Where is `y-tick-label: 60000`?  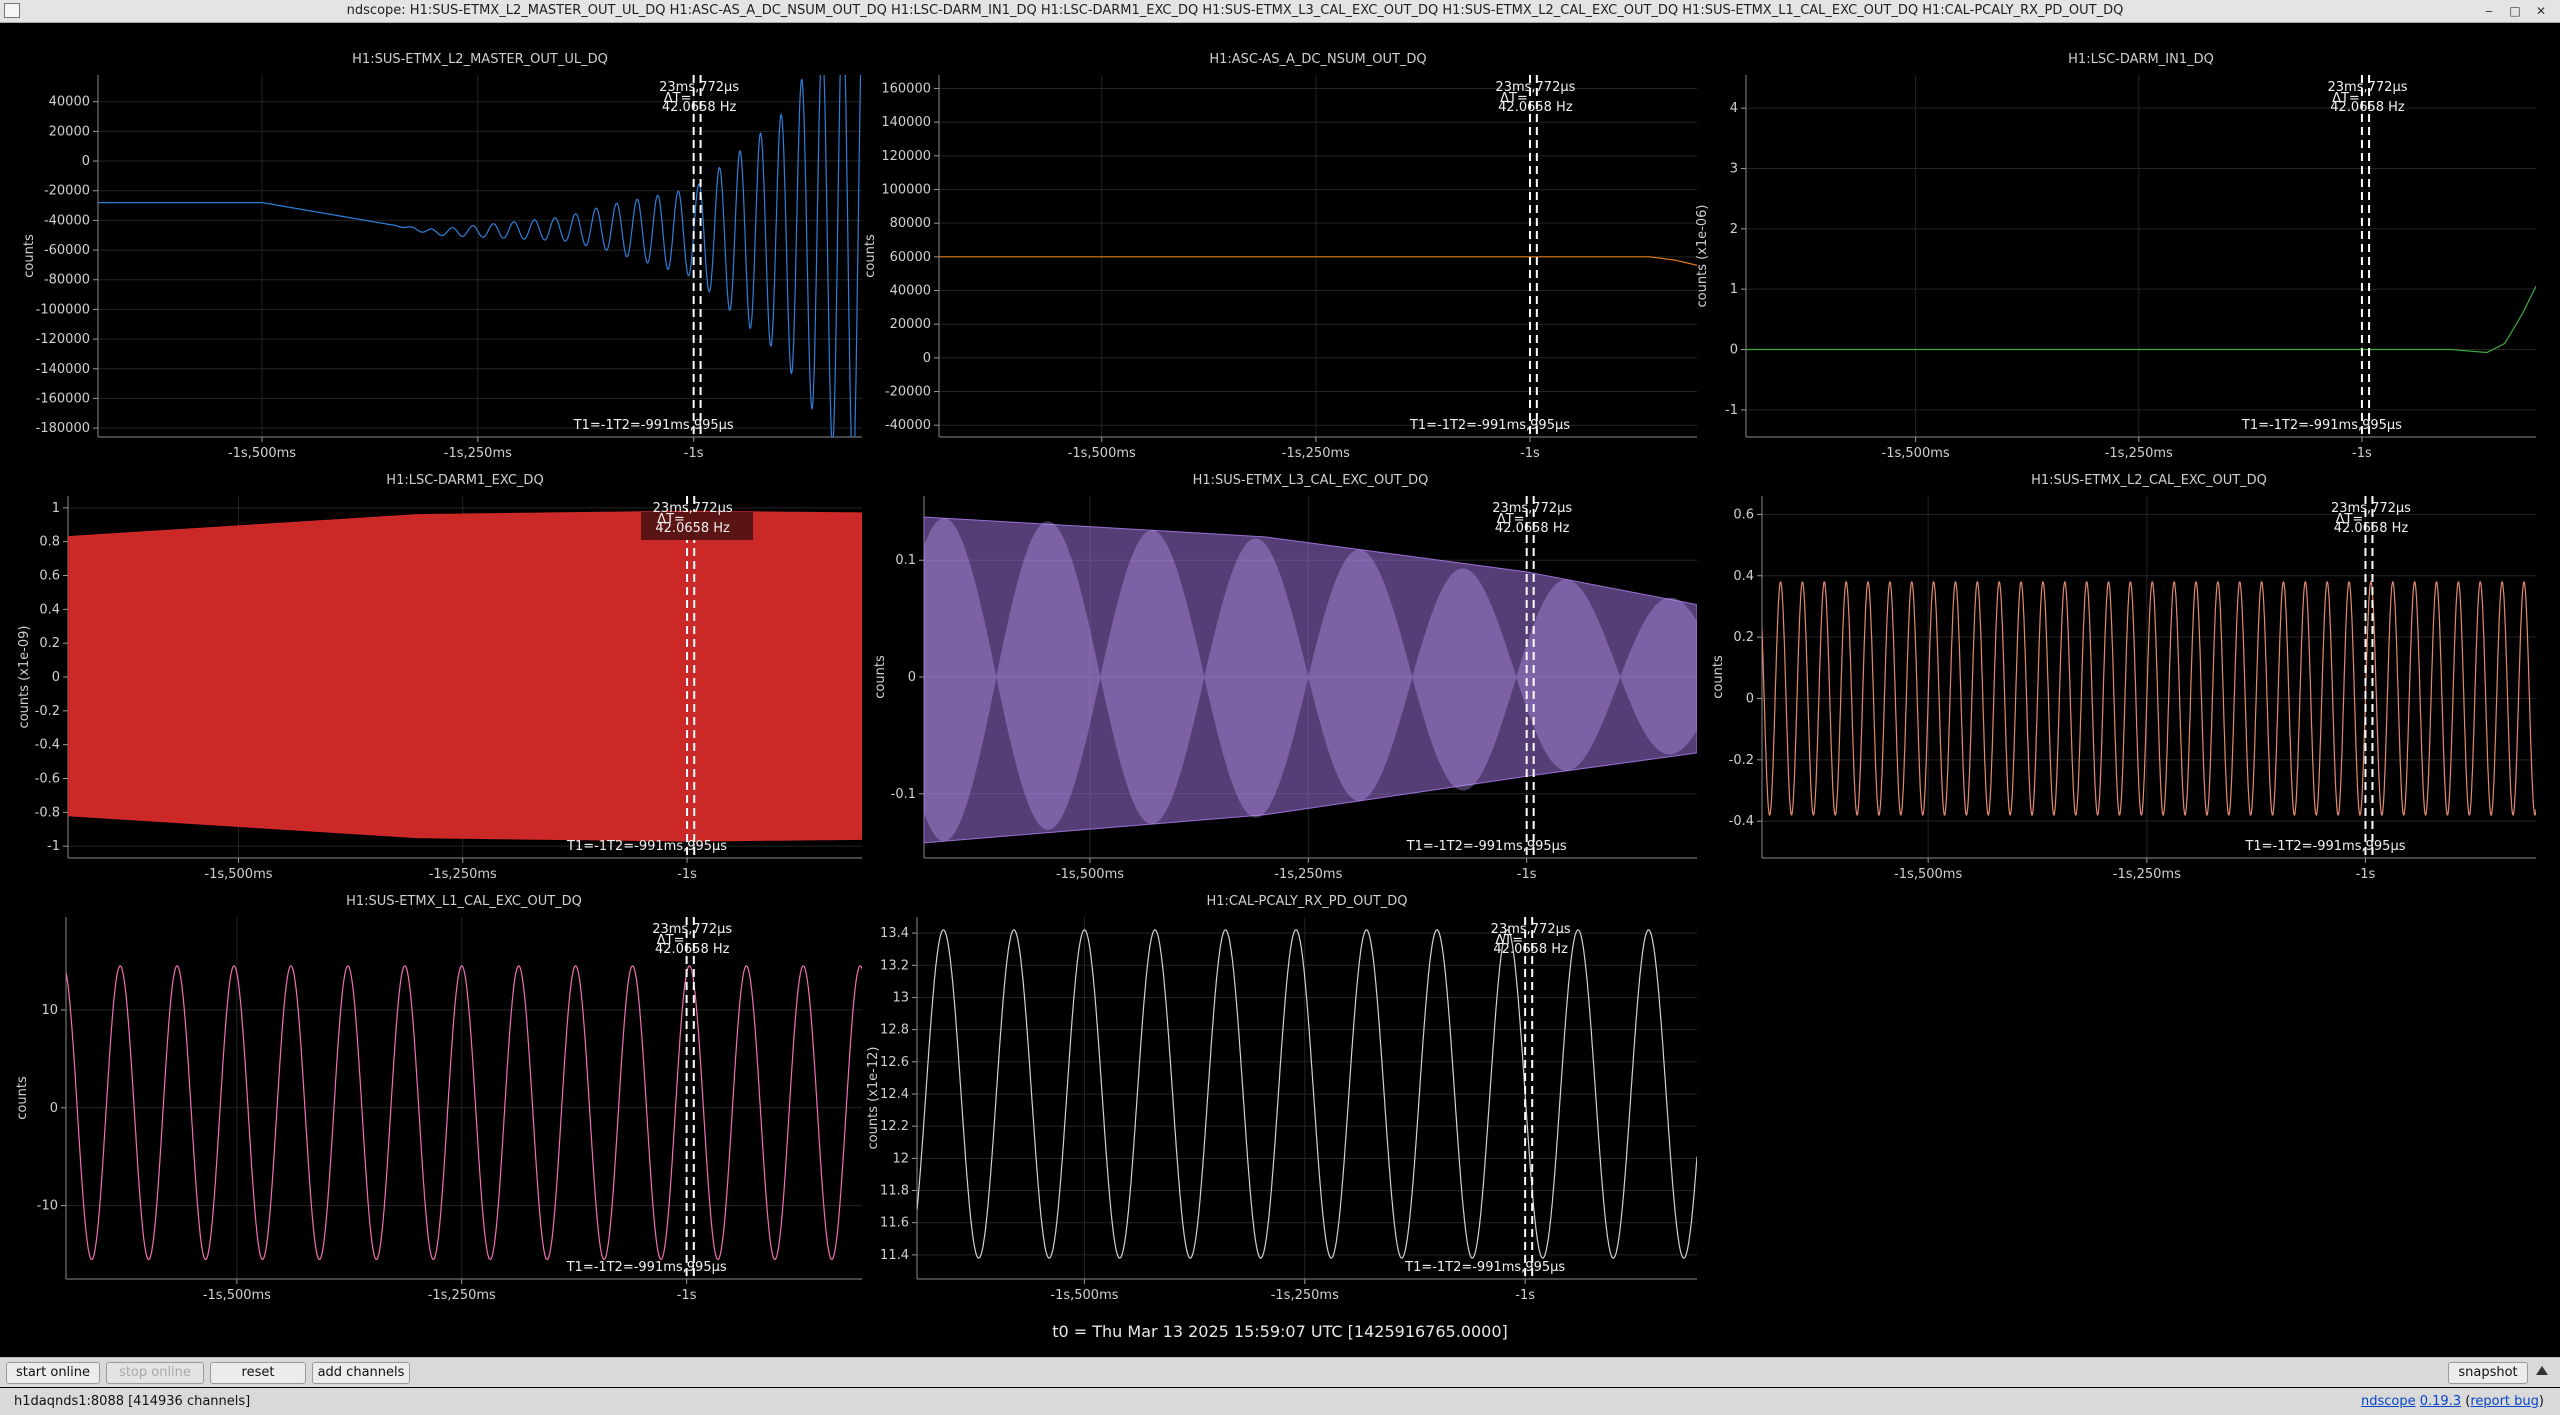
y-tick-label: 60000 is located at coordinates (910, 257).